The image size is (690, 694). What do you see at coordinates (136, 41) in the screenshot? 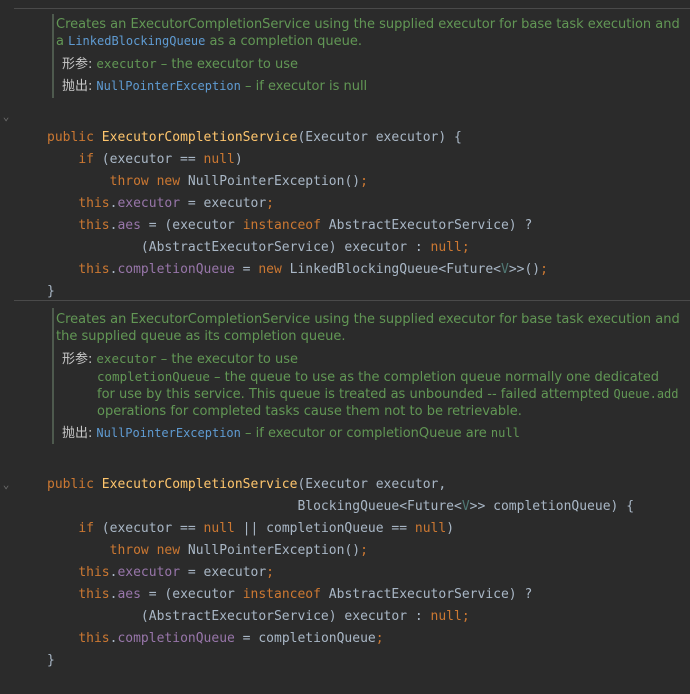
I see `doc-link-linkedblockingqueue: LinkedBlockingQueue` at bounding box center [136, 41].